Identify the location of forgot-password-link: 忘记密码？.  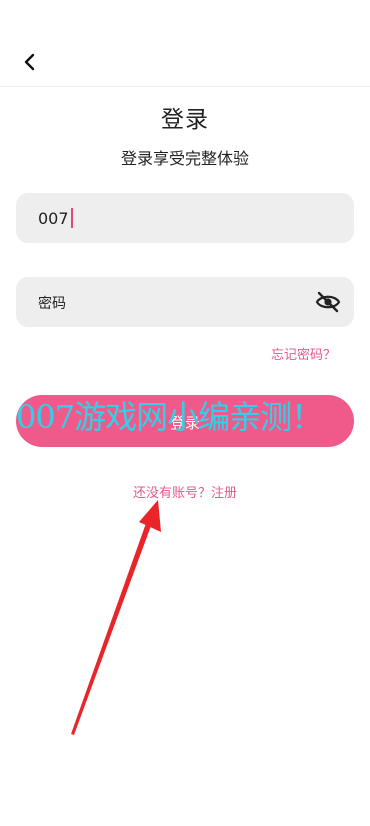
(303, 353).